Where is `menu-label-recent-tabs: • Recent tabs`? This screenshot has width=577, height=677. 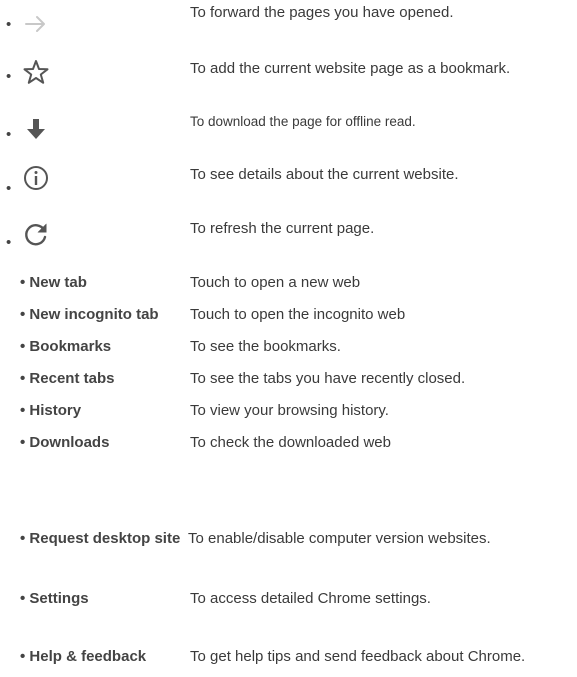
menu-label-recent-tabs: • Recent tabs is located at coordinates (67, 378).